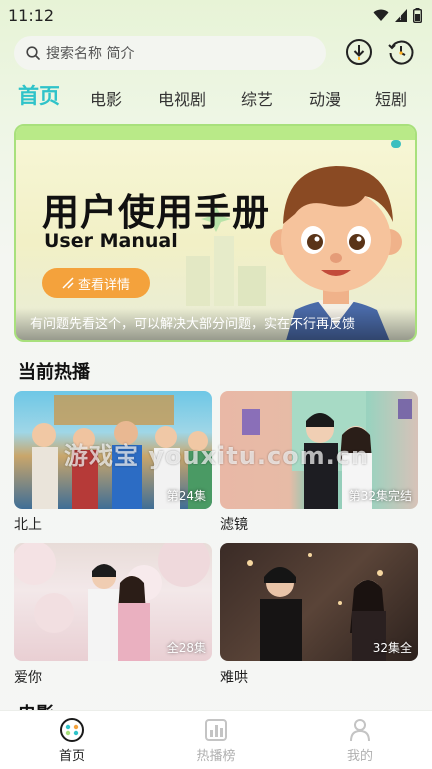 This screenshot has height=769, width=432. What do you see at coordinates (417, 15) in the screenshot?
I see `battery-icon` at bounding box center [417, 15].